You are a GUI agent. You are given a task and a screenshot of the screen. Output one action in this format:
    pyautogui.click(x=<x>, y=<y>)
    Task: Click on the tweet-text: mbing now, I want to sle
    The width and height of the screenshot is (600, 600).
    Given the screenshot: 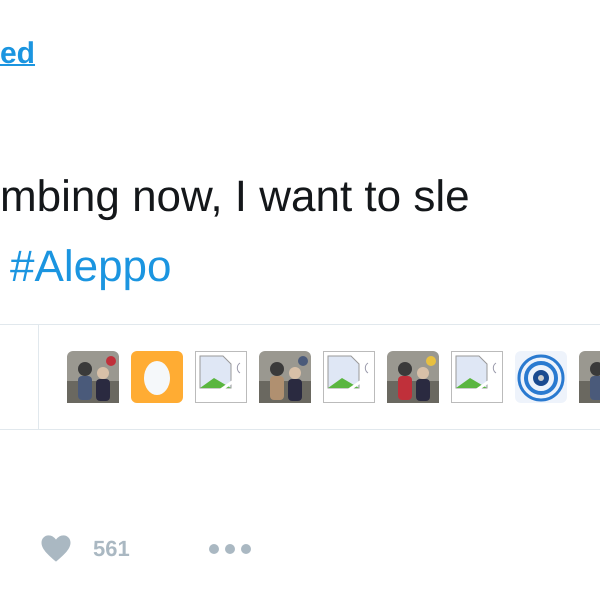 What is the action you would take?
    pyautogui.click(x=235, y=197)
    